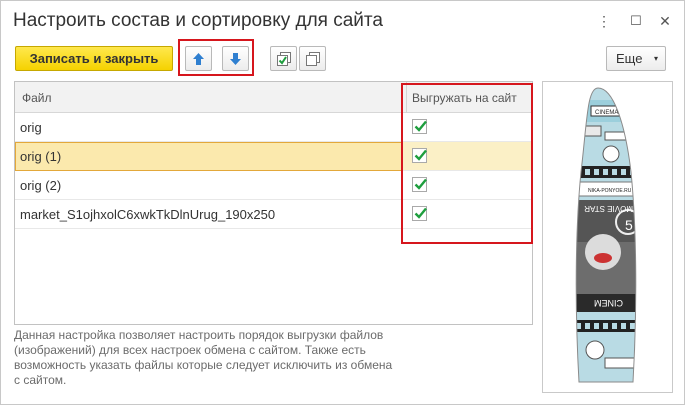 Image resolution: width=685 pixels, height=405 pixels. What do you see at coordinates (606, 113) in the screenshot?
I see `image-text-cinema: CINEMA` at bounding box center [606, 113].